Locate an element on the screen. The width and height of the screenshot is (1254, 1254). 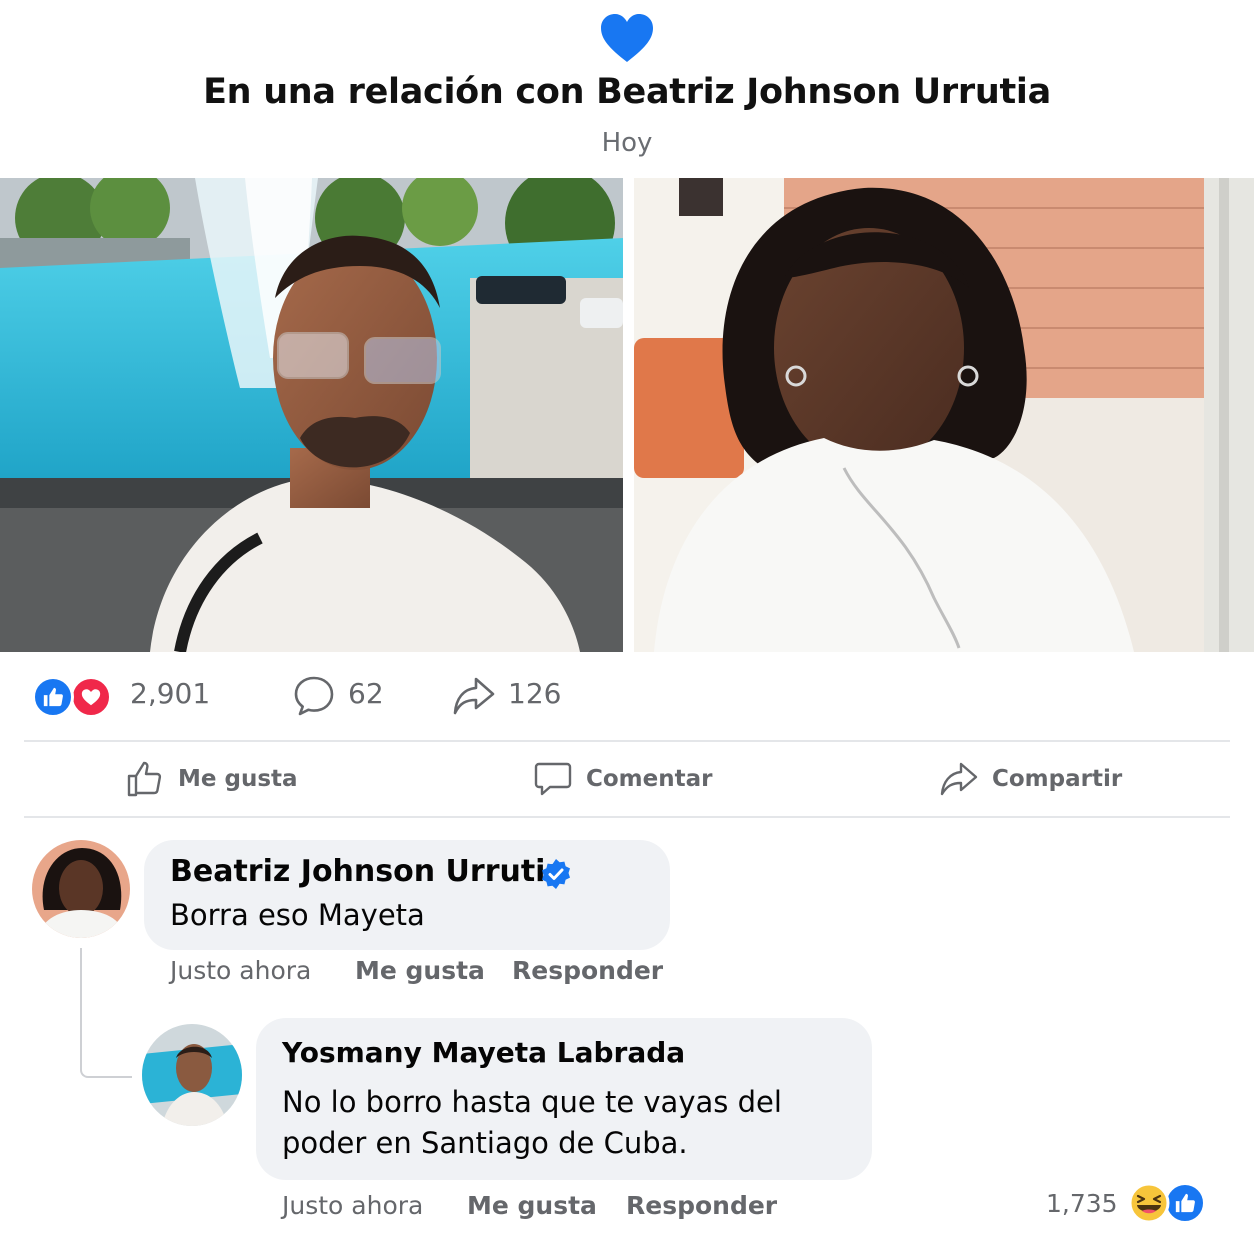
reply-reply-link: Responder is located at coordinates (701, 1205).